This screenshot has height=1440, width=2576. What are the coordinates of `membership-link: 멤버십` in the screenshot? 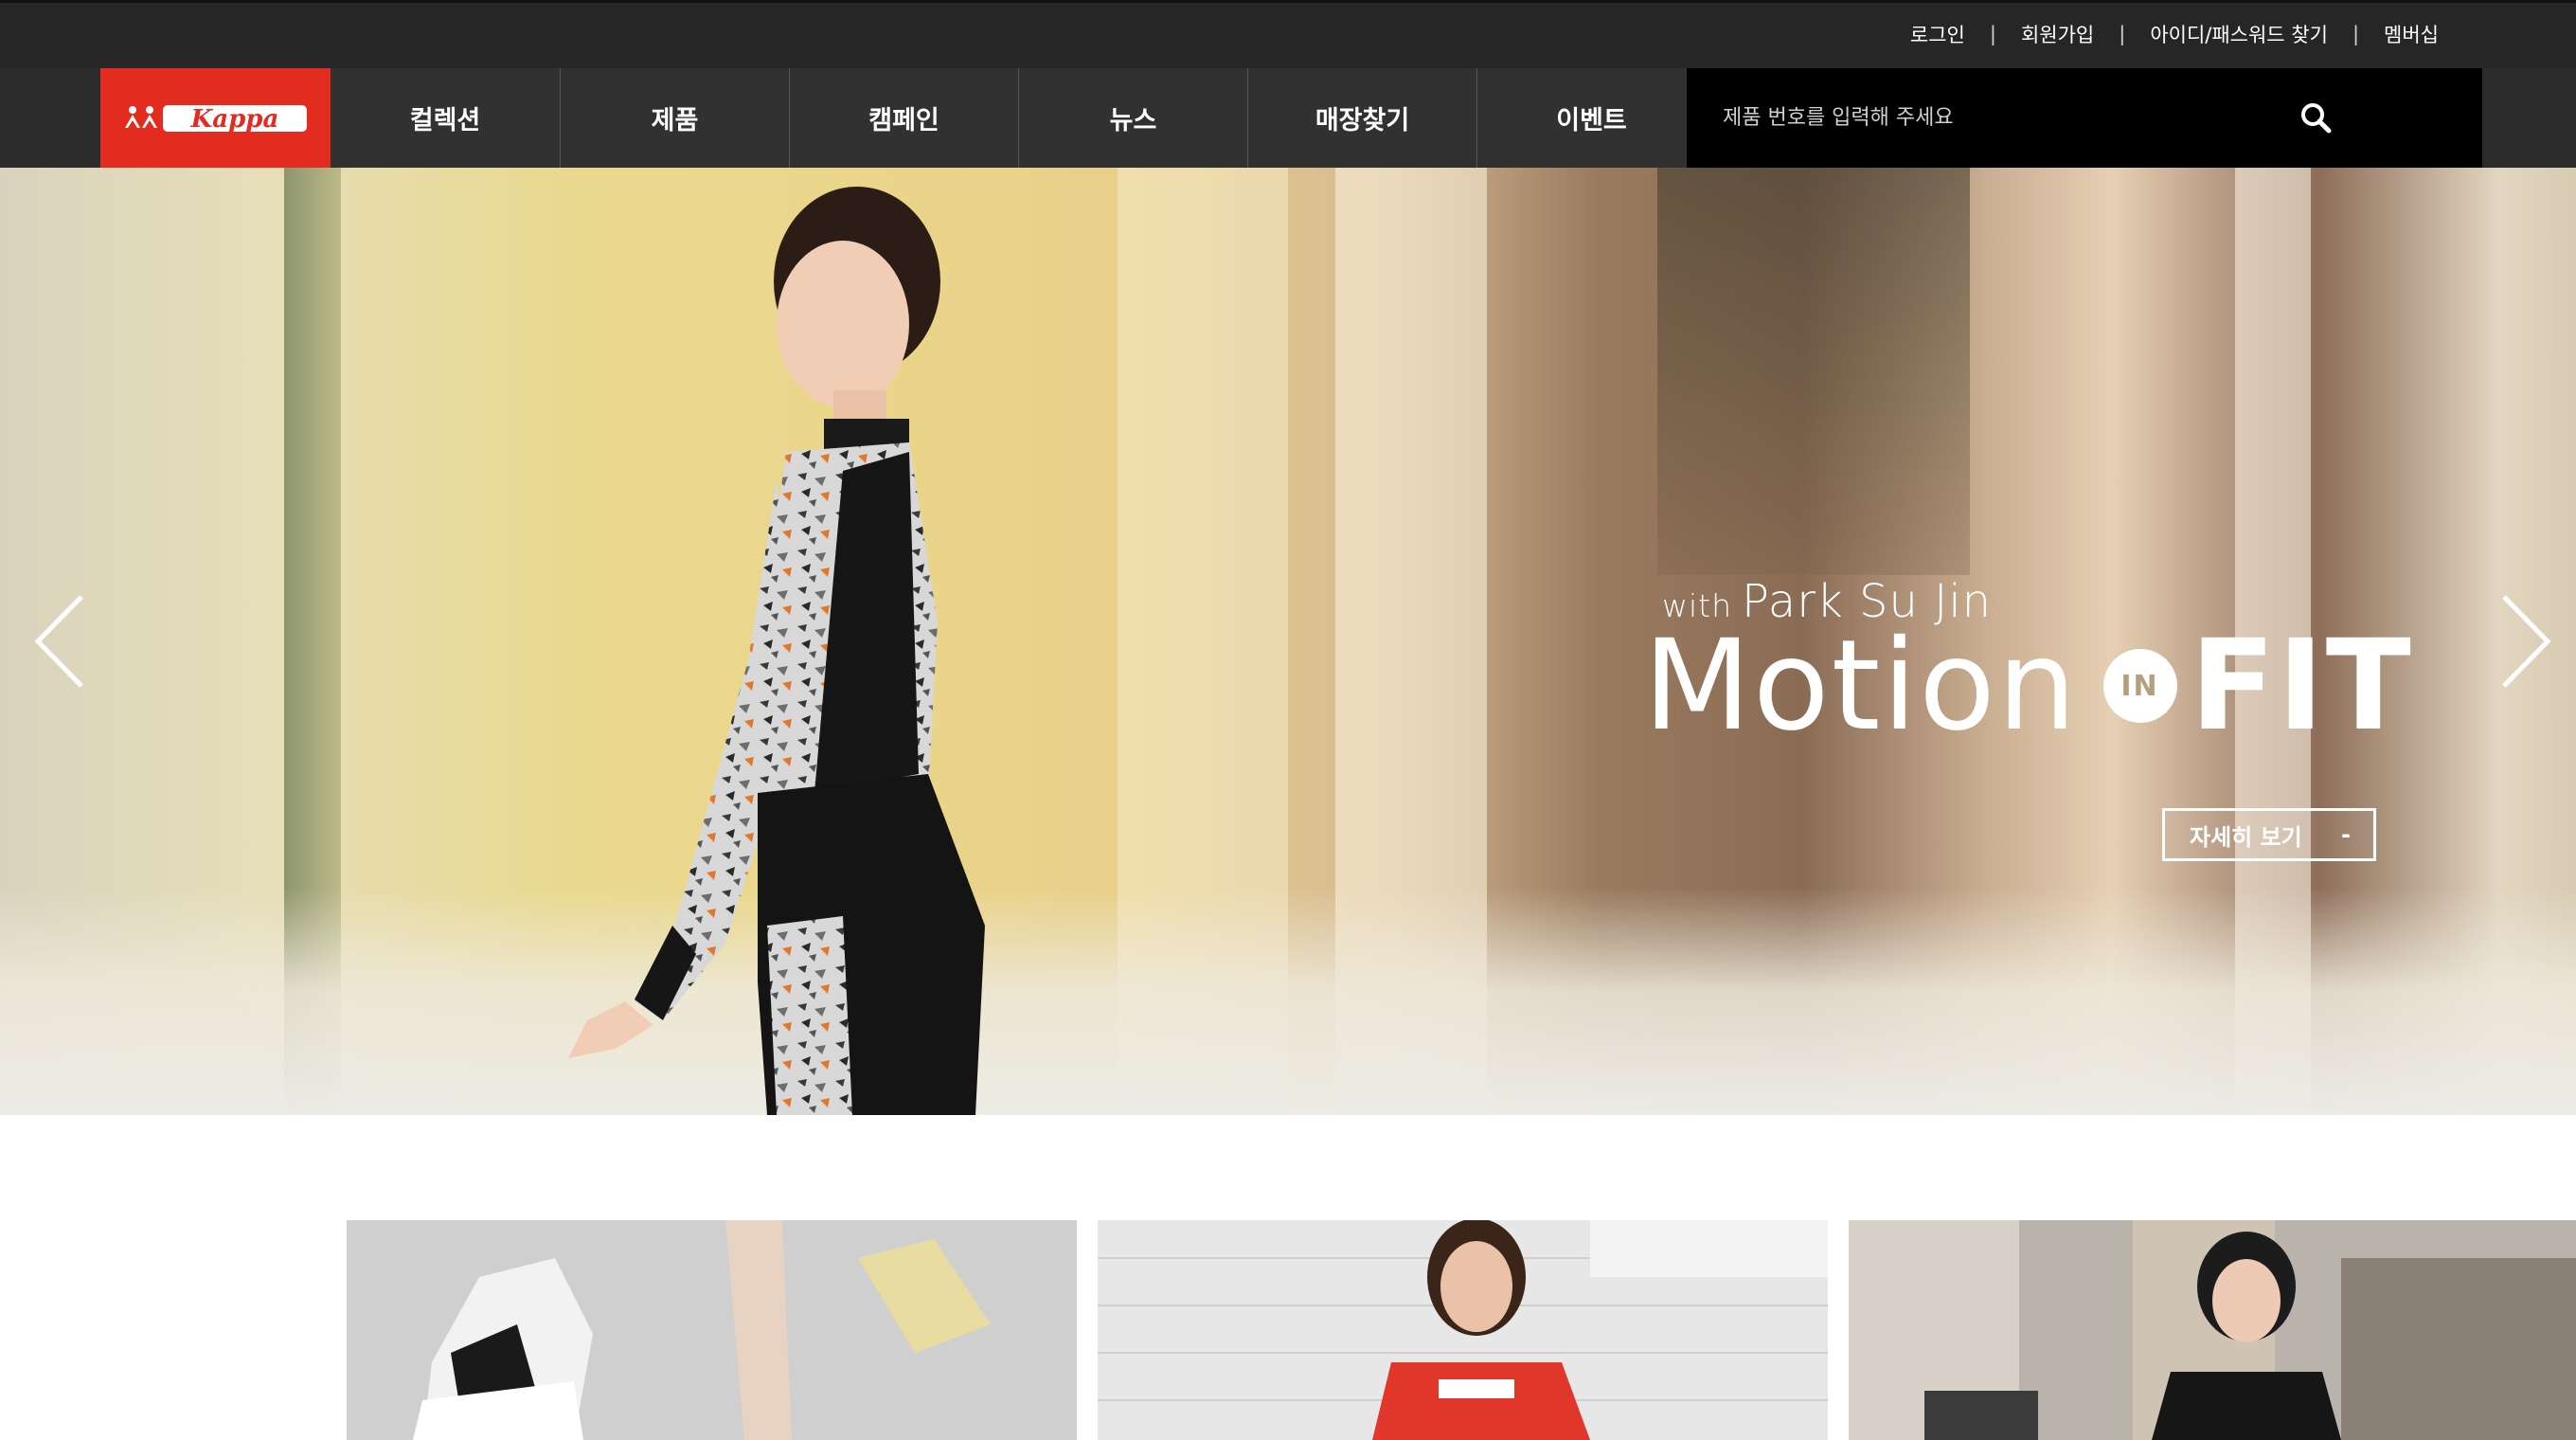 It's located at (2411, 34).